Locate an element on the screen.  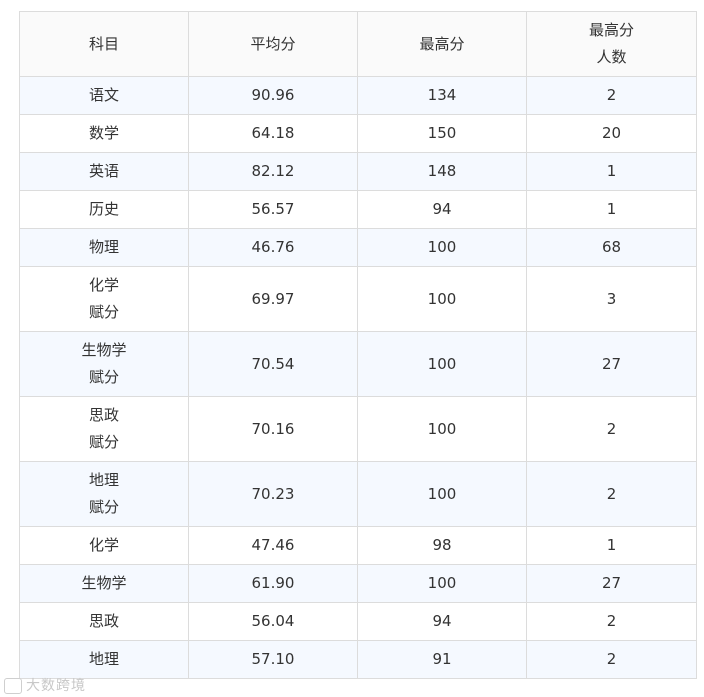
cell-average: 90.96 is located at coordinates (273, 95).